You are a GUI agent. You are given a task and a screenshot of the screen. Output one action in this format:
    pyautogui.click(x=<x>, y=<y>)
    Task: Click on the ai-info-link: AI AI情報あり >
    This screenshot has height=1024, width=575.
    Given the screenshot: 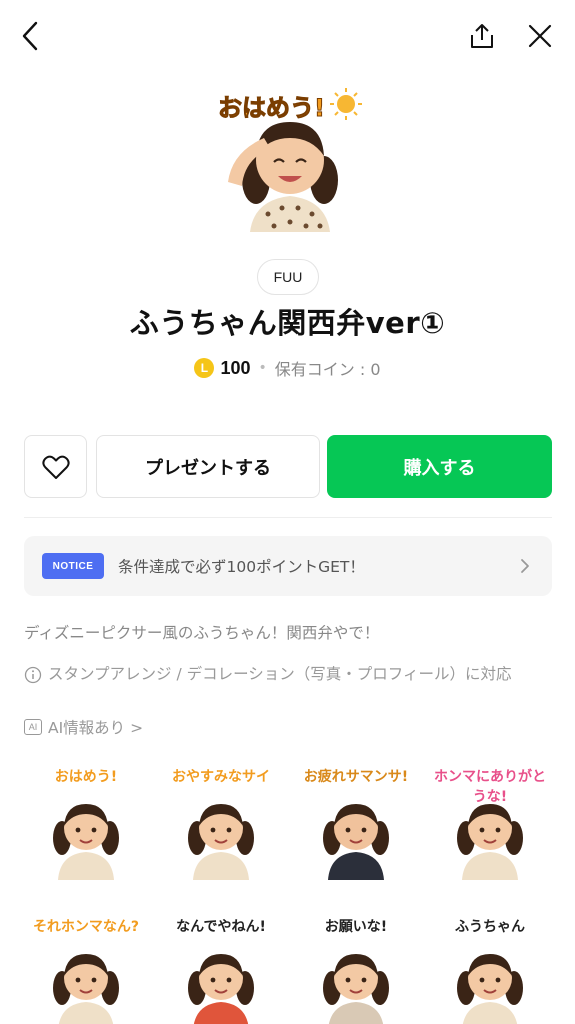 What is the action you would take?
    pyautogui.click(x=83, y=727)
    